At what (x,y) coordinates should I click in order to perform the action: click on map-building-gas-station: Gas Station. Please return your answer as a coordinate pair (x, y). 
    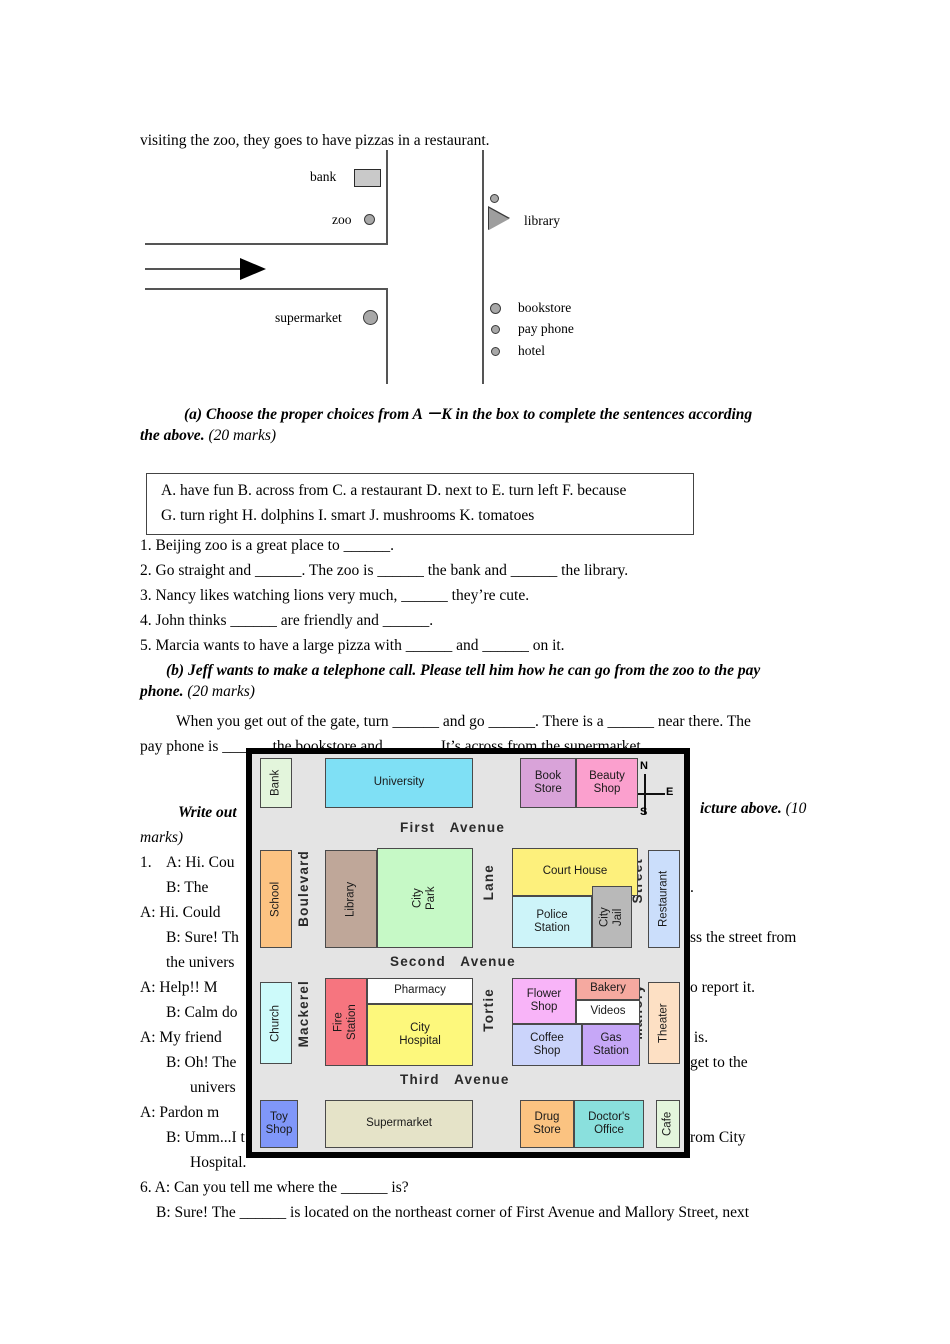
    Looking at the image, I should click on (611, 1045).